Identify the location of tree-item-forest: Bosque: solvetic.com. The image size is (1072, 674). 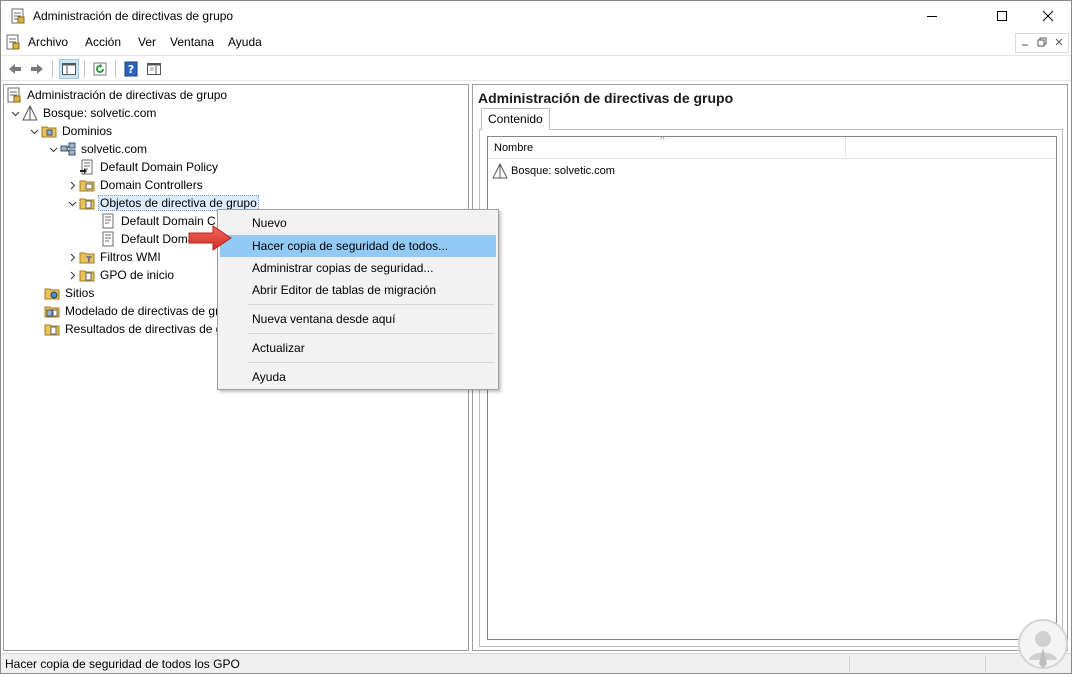
(83, 113).